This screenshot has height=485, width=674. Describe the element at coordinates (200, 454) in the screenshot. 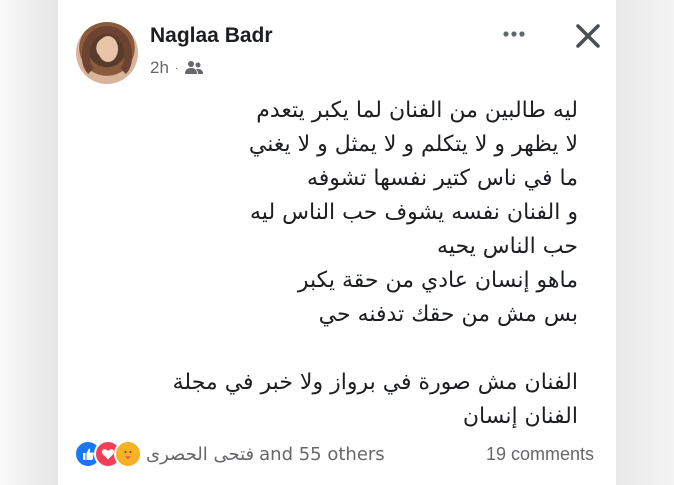

I see `reactor-name: فتحى الحصرى` at that location.